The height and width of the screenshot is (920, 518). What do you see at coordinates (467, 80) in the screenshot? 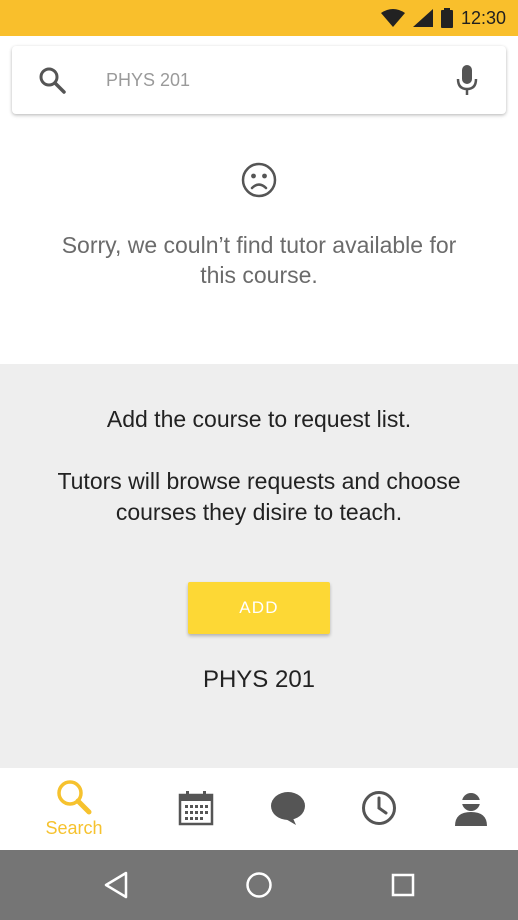
I see `mic-icon` at bounding box center [467, 80].